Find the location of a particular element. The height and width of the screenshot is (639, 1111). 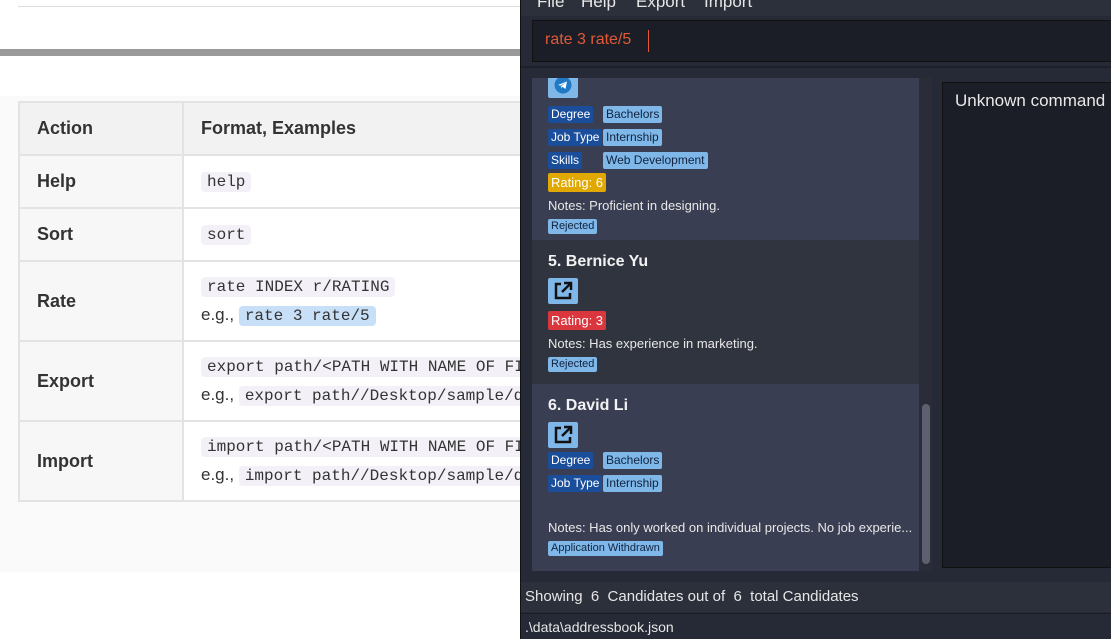

action-cell: Help is located at coordinates (101, 181).